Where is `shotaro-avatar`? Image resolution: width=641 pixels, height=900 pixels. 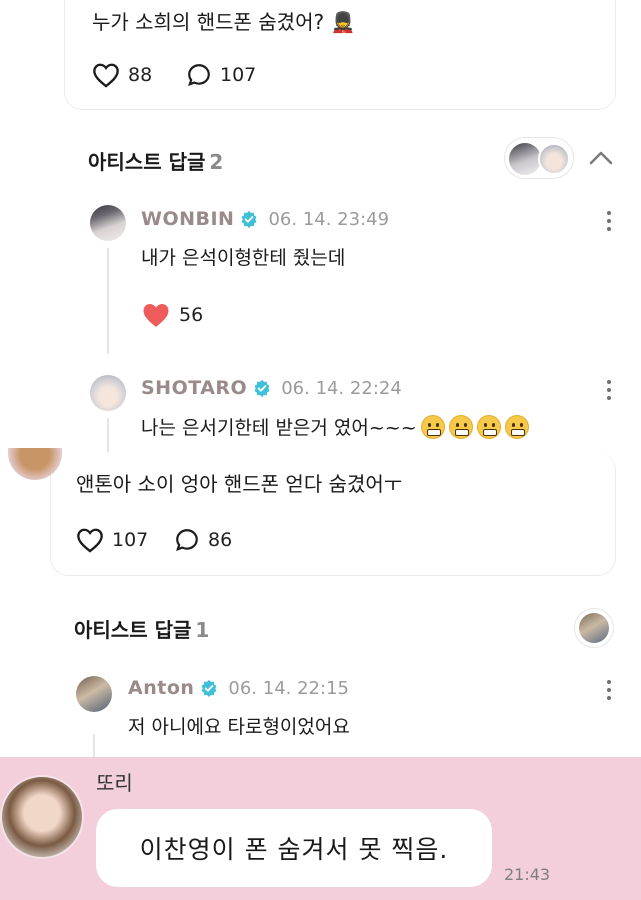
shotaro-avatar is located at coordinates (108, 393).